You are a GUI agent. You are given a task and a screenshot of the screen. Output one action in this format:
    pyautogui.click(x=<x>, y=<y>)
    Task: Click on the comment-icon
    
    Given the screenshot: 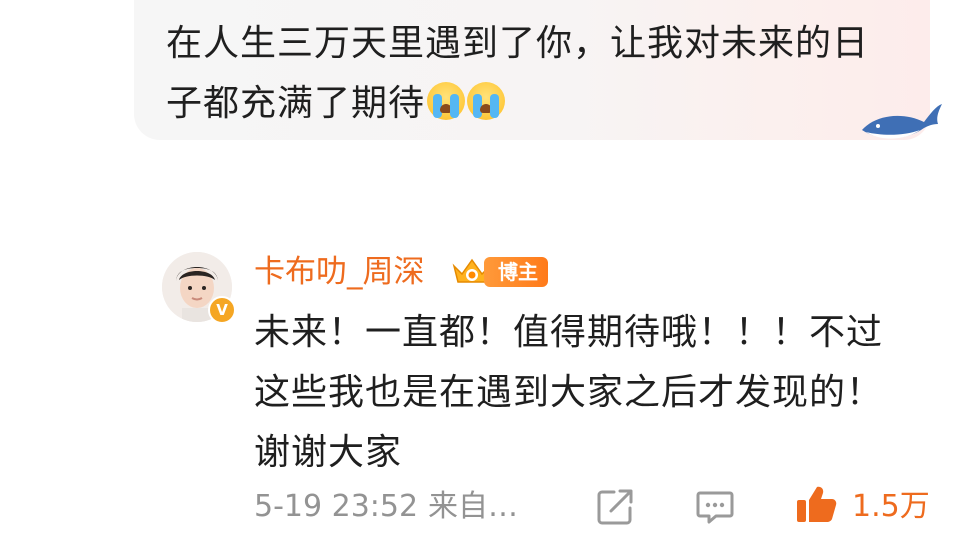 What is the action you would take?
    pyautogui.click(x=715, y=507)
    